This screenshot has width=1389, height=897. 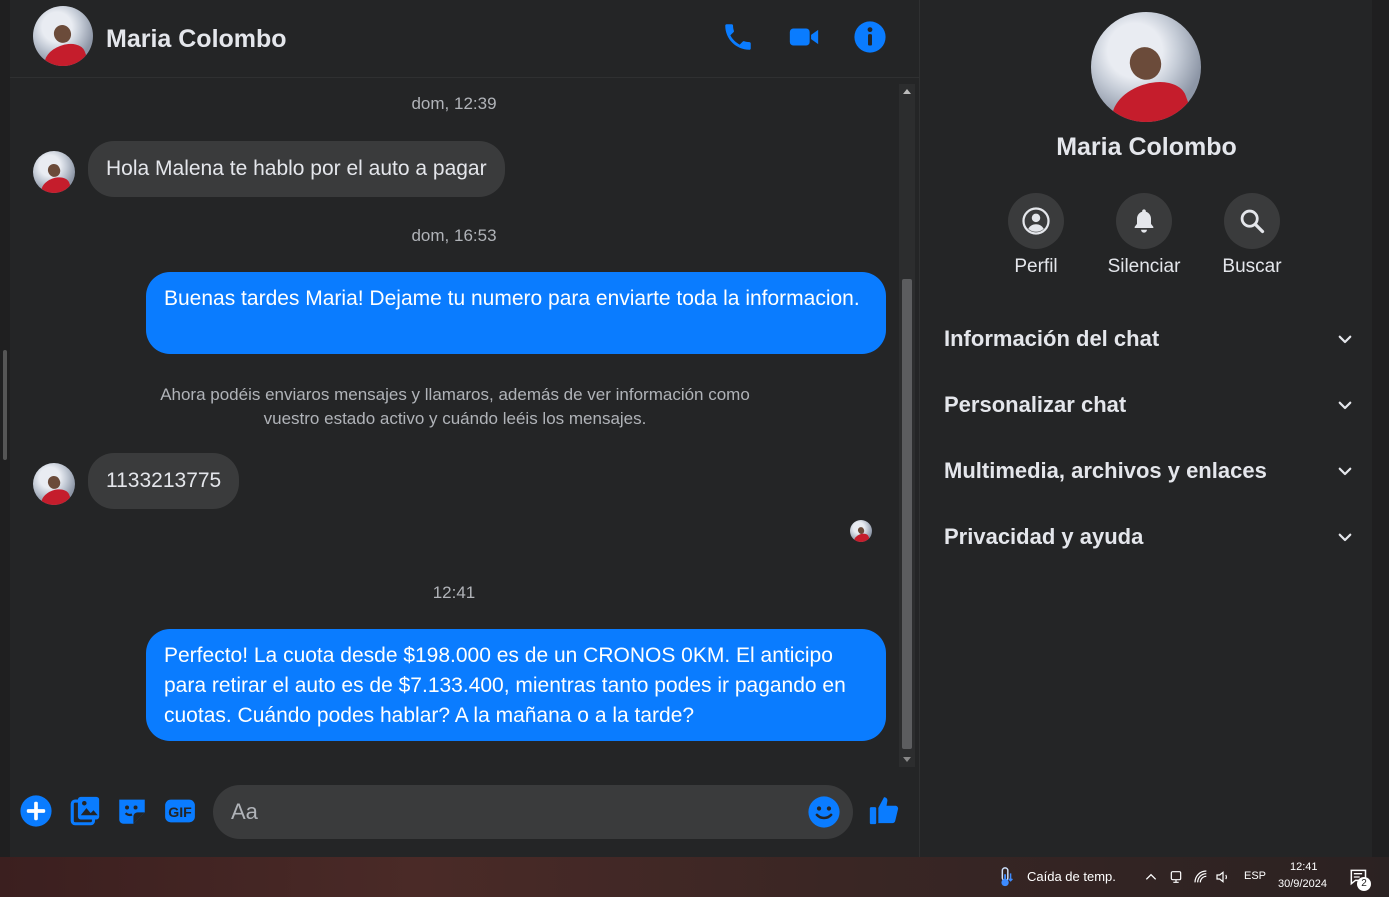 I want to click on svg-text: GIF, so click(x=180, y=813).